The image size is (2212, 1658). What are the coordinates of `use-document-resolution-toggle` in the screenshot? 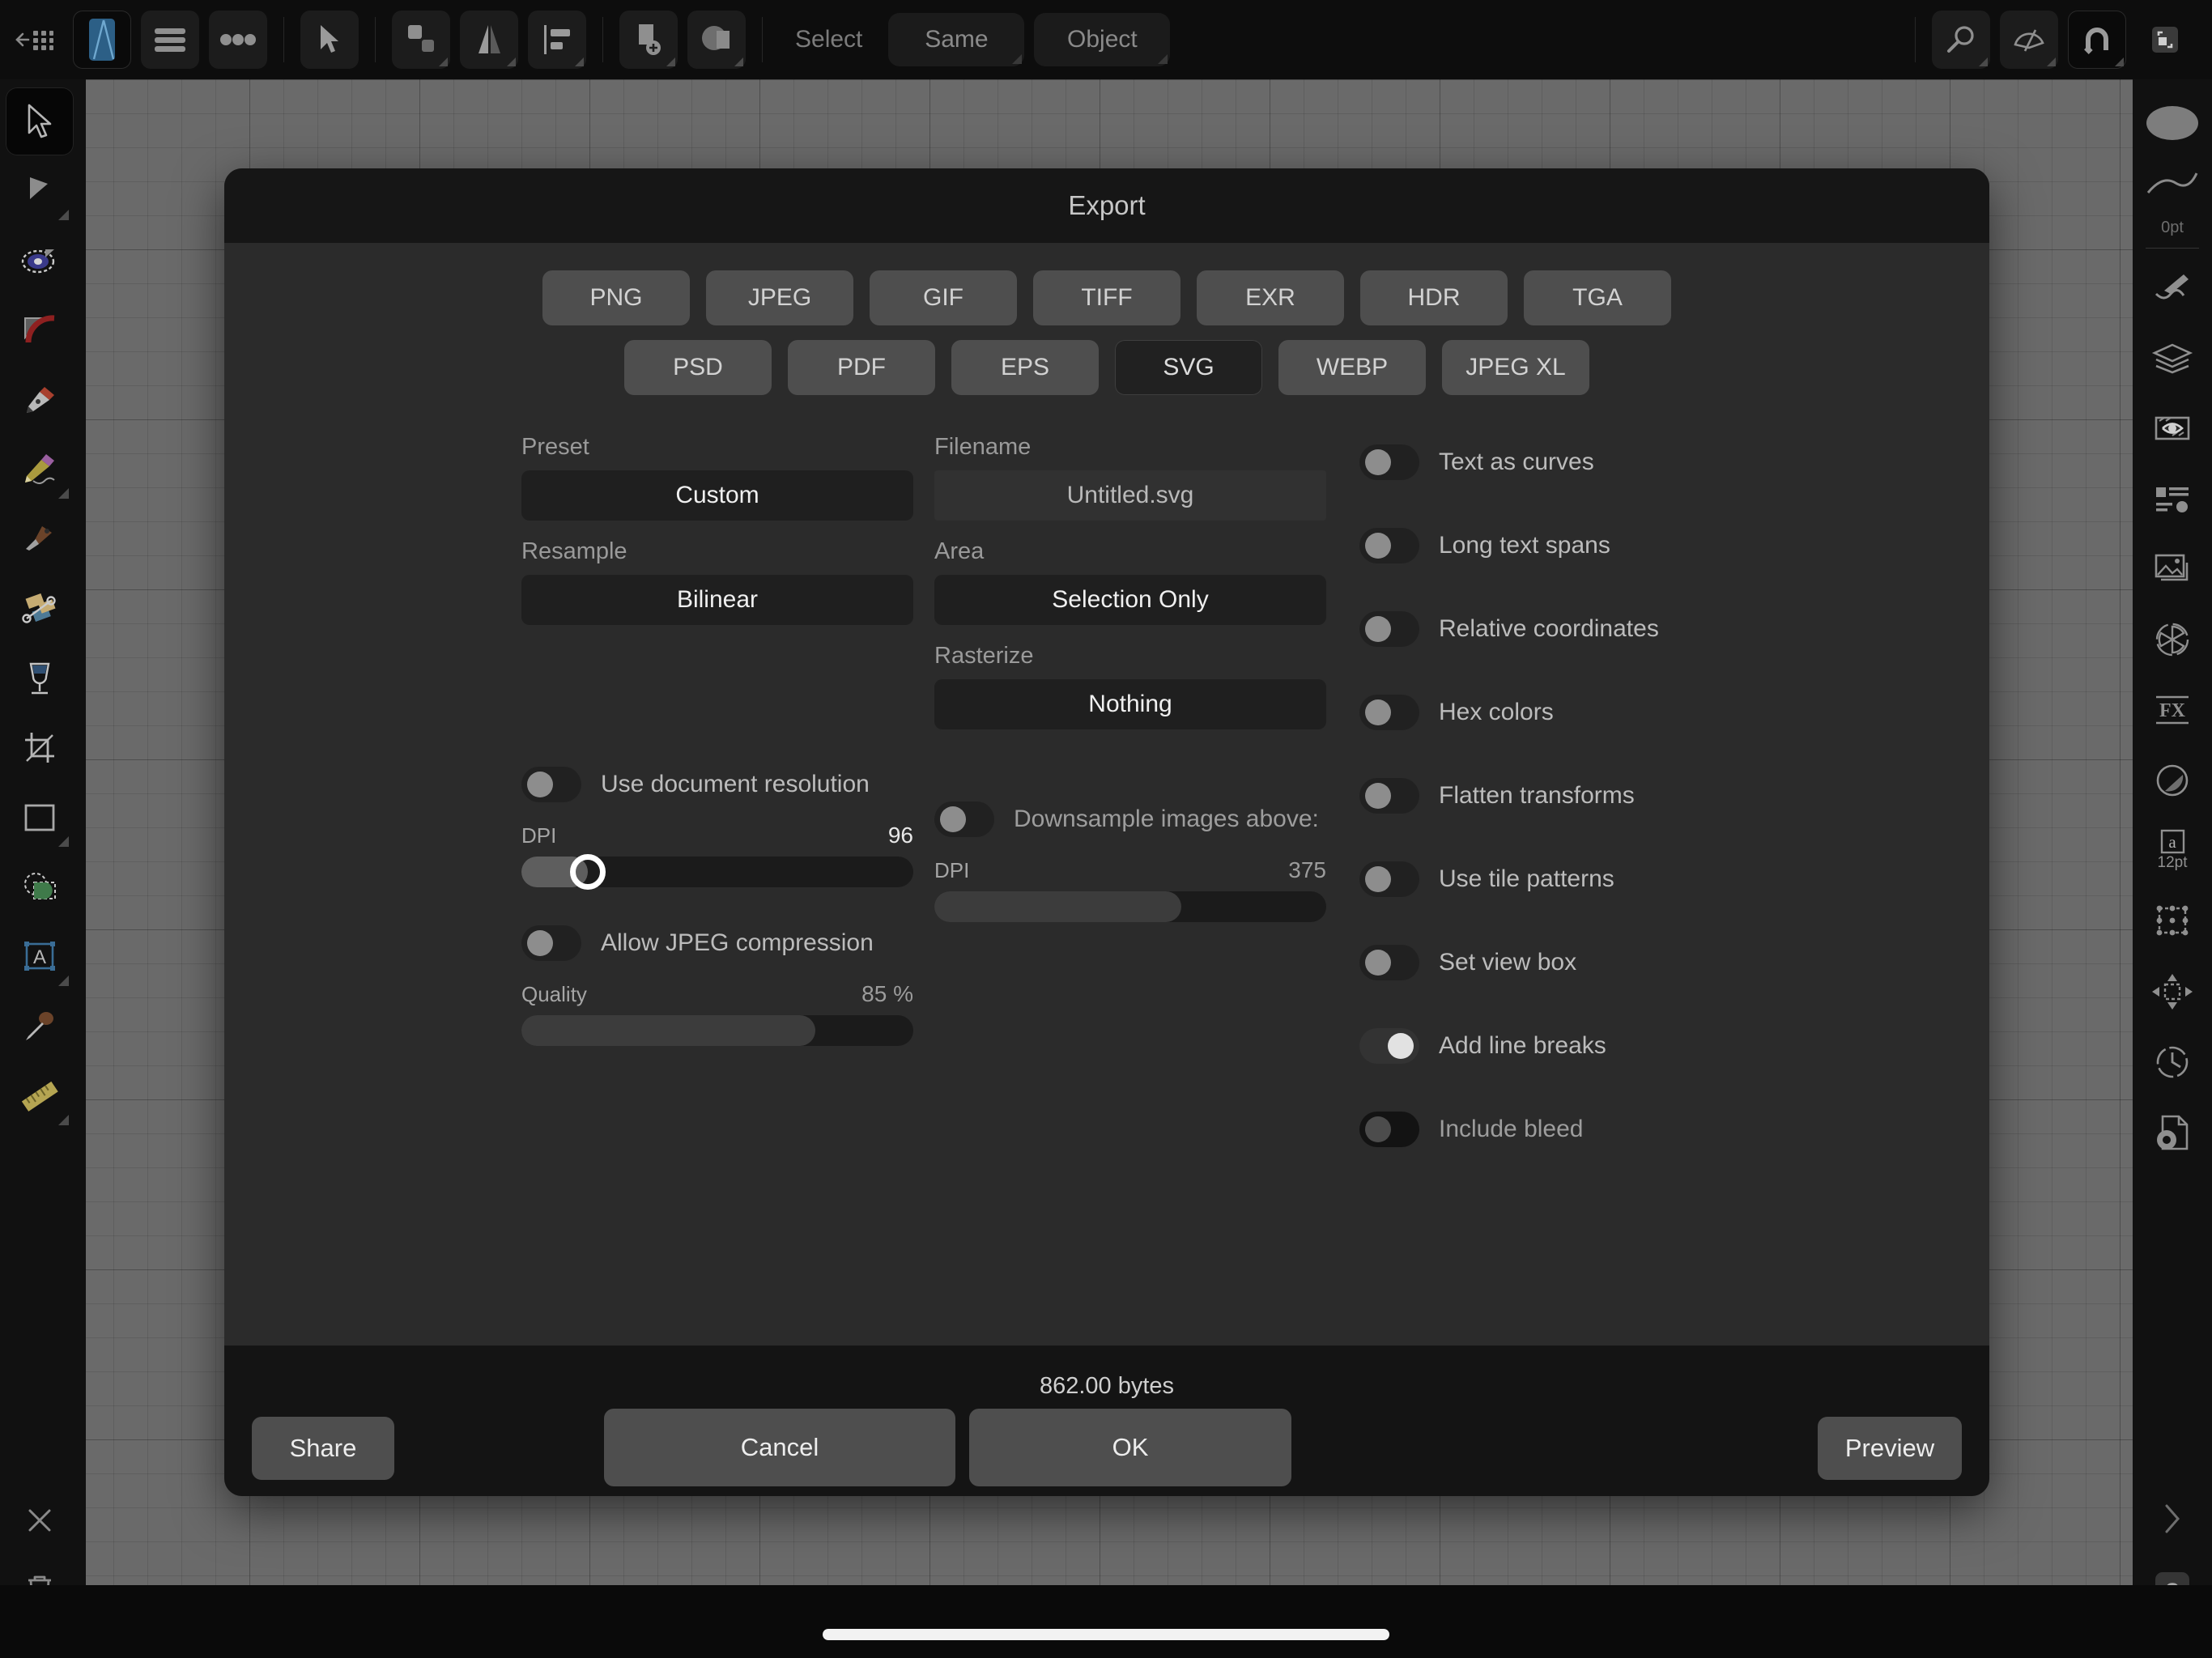 It's located at (551, 784).